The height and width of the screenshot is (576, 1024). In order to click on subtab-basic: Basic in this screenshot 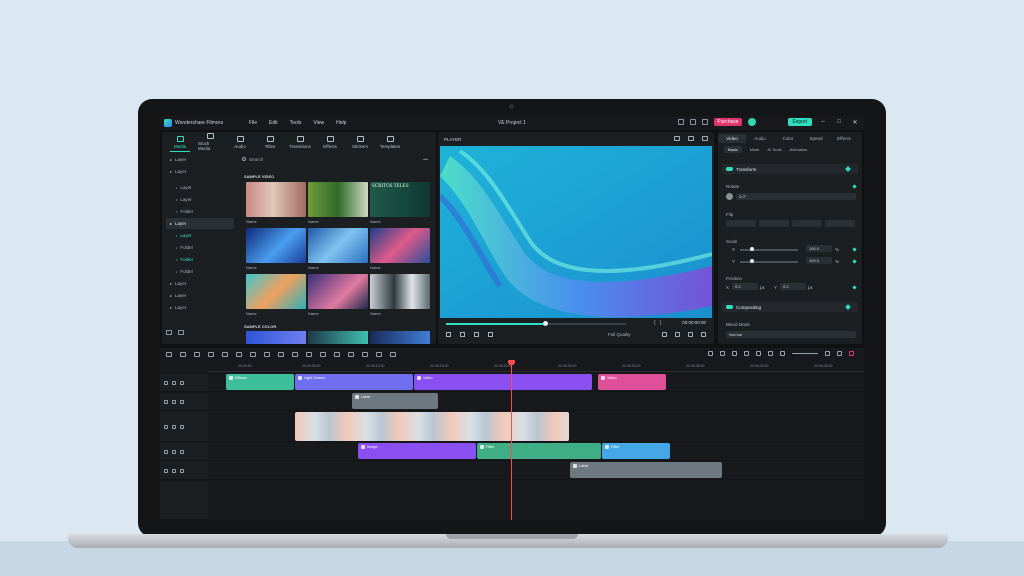, I will do `click(733, 149)`.